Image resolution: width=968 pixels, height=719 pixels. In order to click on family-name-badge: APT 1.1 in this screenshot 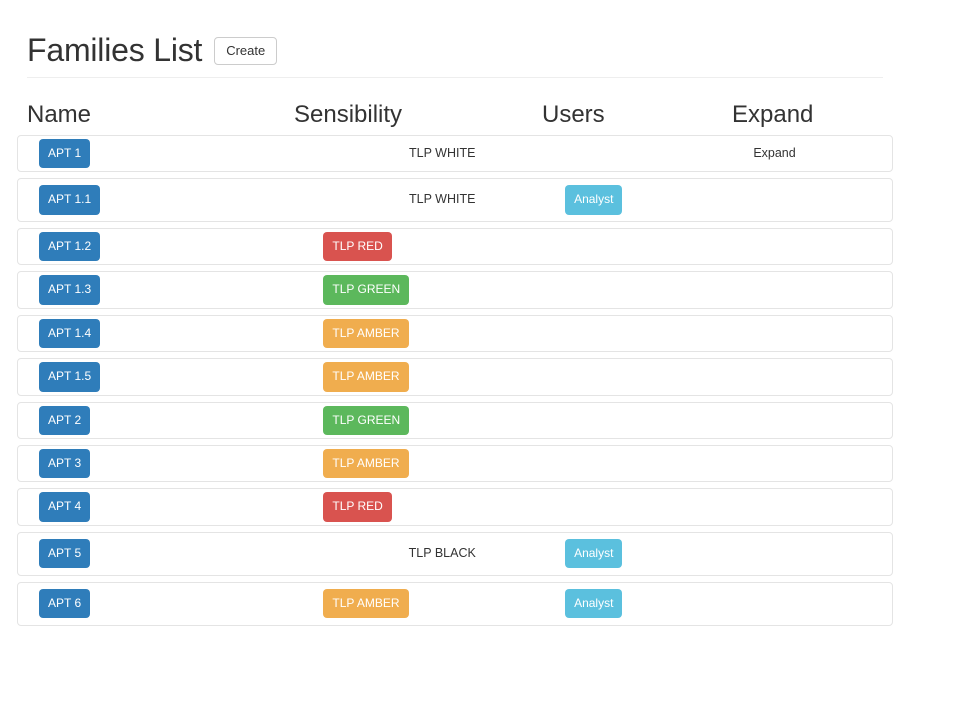, I will do `click(70, 200)`.